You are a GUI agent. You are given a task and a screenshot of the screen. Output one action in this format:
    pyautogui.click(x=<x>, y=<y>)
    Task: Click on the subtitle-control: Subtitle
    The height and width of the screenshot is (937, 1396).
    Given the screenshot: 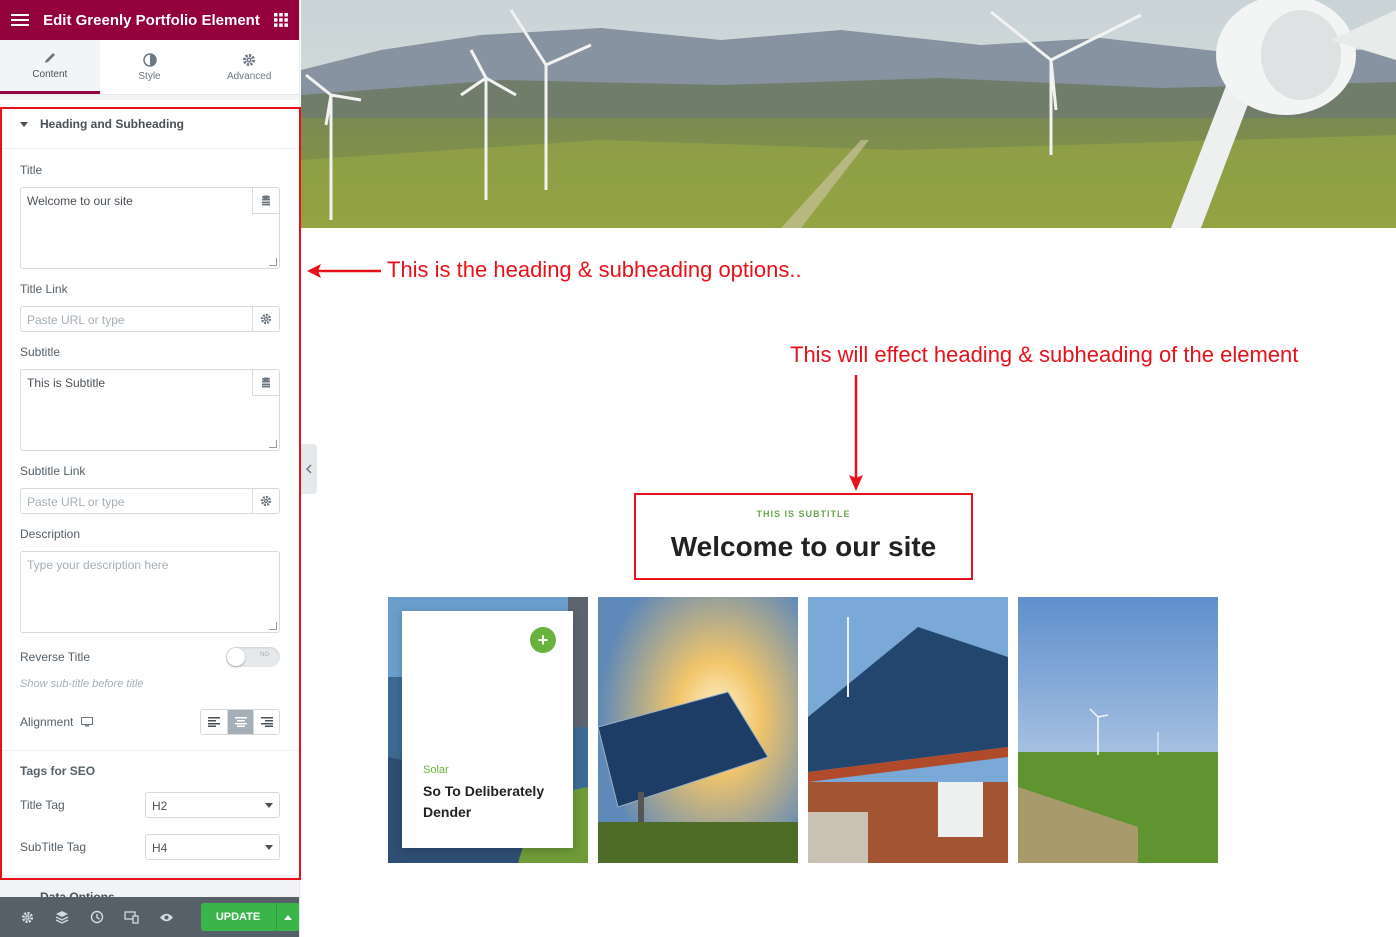 What is the action you would take?
    pyautogui.click(x=149, y=352)
    